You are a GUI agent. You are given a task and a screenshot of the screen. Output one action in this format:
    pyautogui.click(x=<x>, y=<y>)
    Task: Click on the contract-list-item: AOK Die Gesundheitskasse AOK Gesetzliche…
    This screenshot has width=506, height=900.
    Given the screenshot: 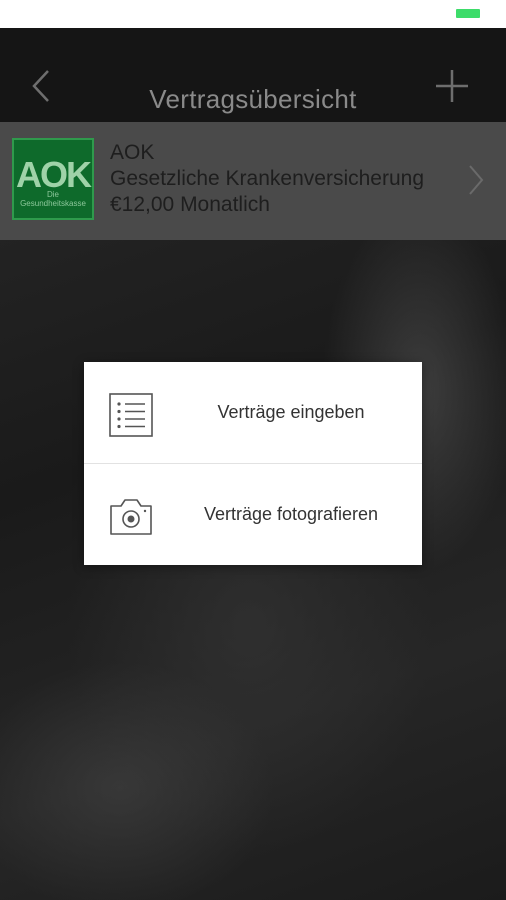 What is the action you would take?
    pyautogui.click(x=253, y=181)
    